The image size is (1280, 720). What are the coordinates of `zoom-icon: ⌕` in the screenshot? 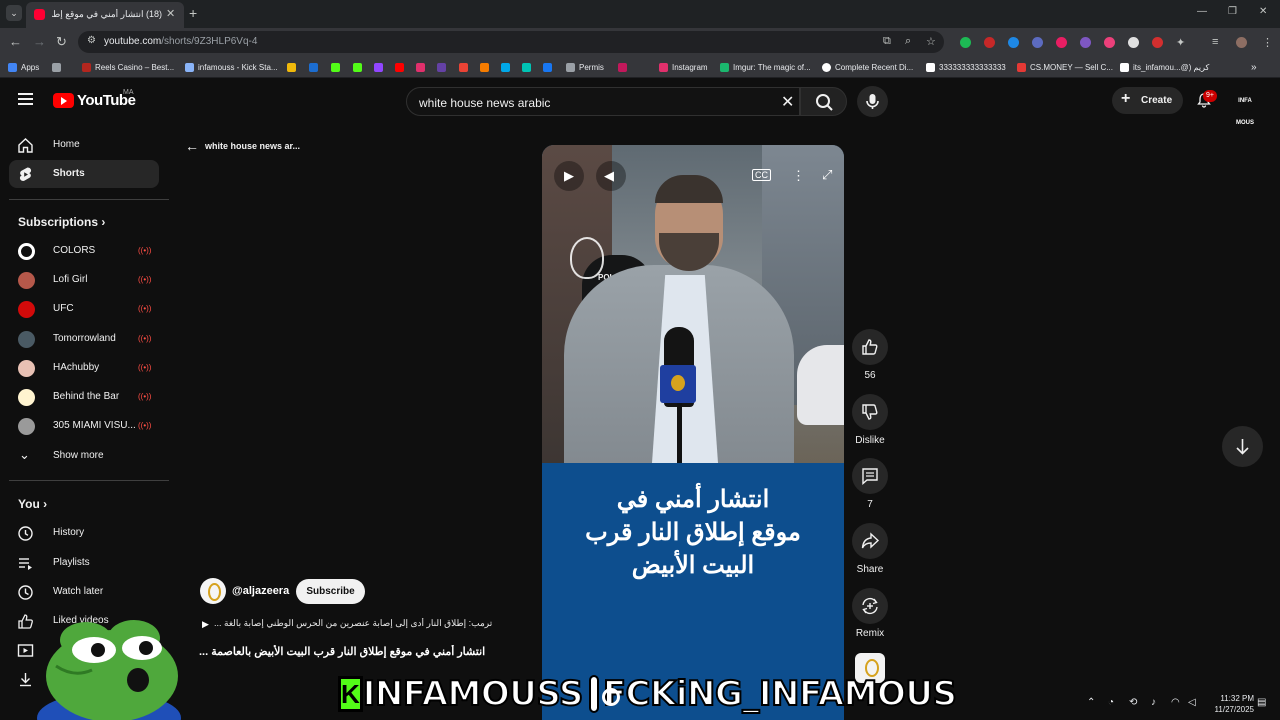 It's located at (908, 41).